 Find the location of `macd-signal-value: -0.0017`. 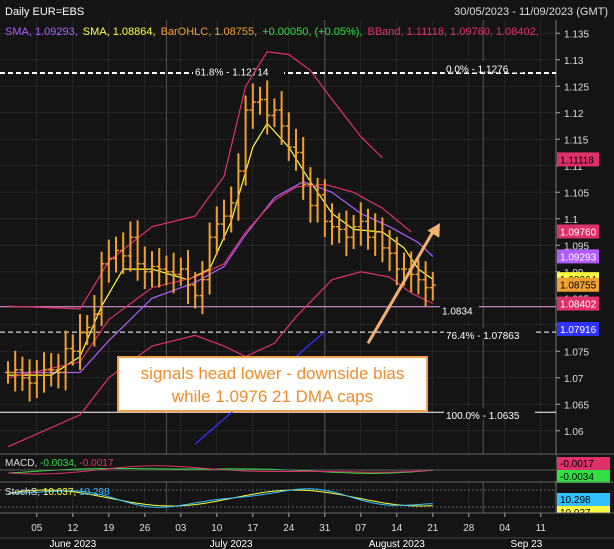

macd-signal-value: -0.0017 is located at coordinates (96, 463).